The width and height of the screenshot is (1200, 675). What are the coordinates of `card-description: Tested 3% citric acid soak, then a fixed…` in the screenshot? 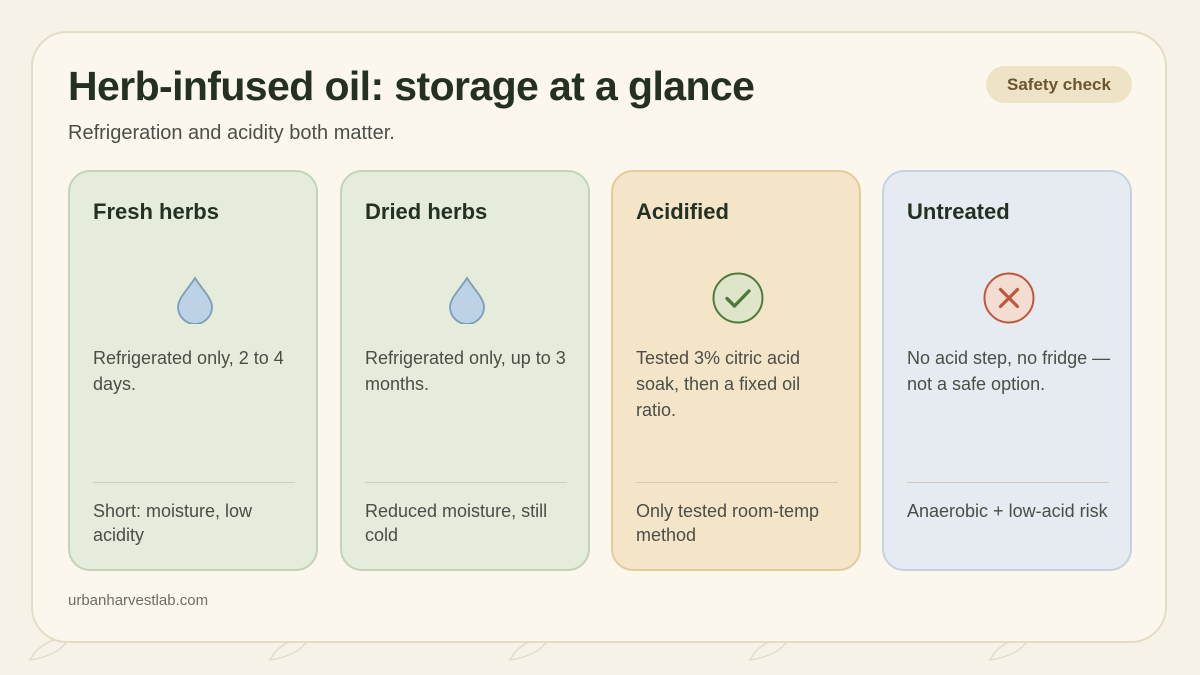 It's located at (718, 384).